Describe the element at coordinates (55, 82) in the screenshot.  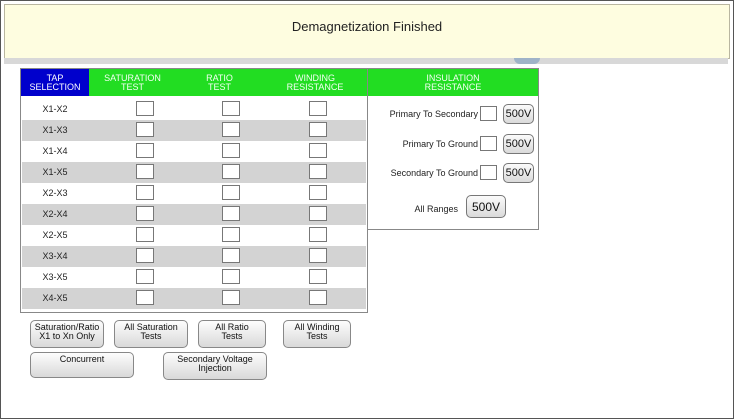
I see `tap-selection-header: TAP SELECTION` at that location.